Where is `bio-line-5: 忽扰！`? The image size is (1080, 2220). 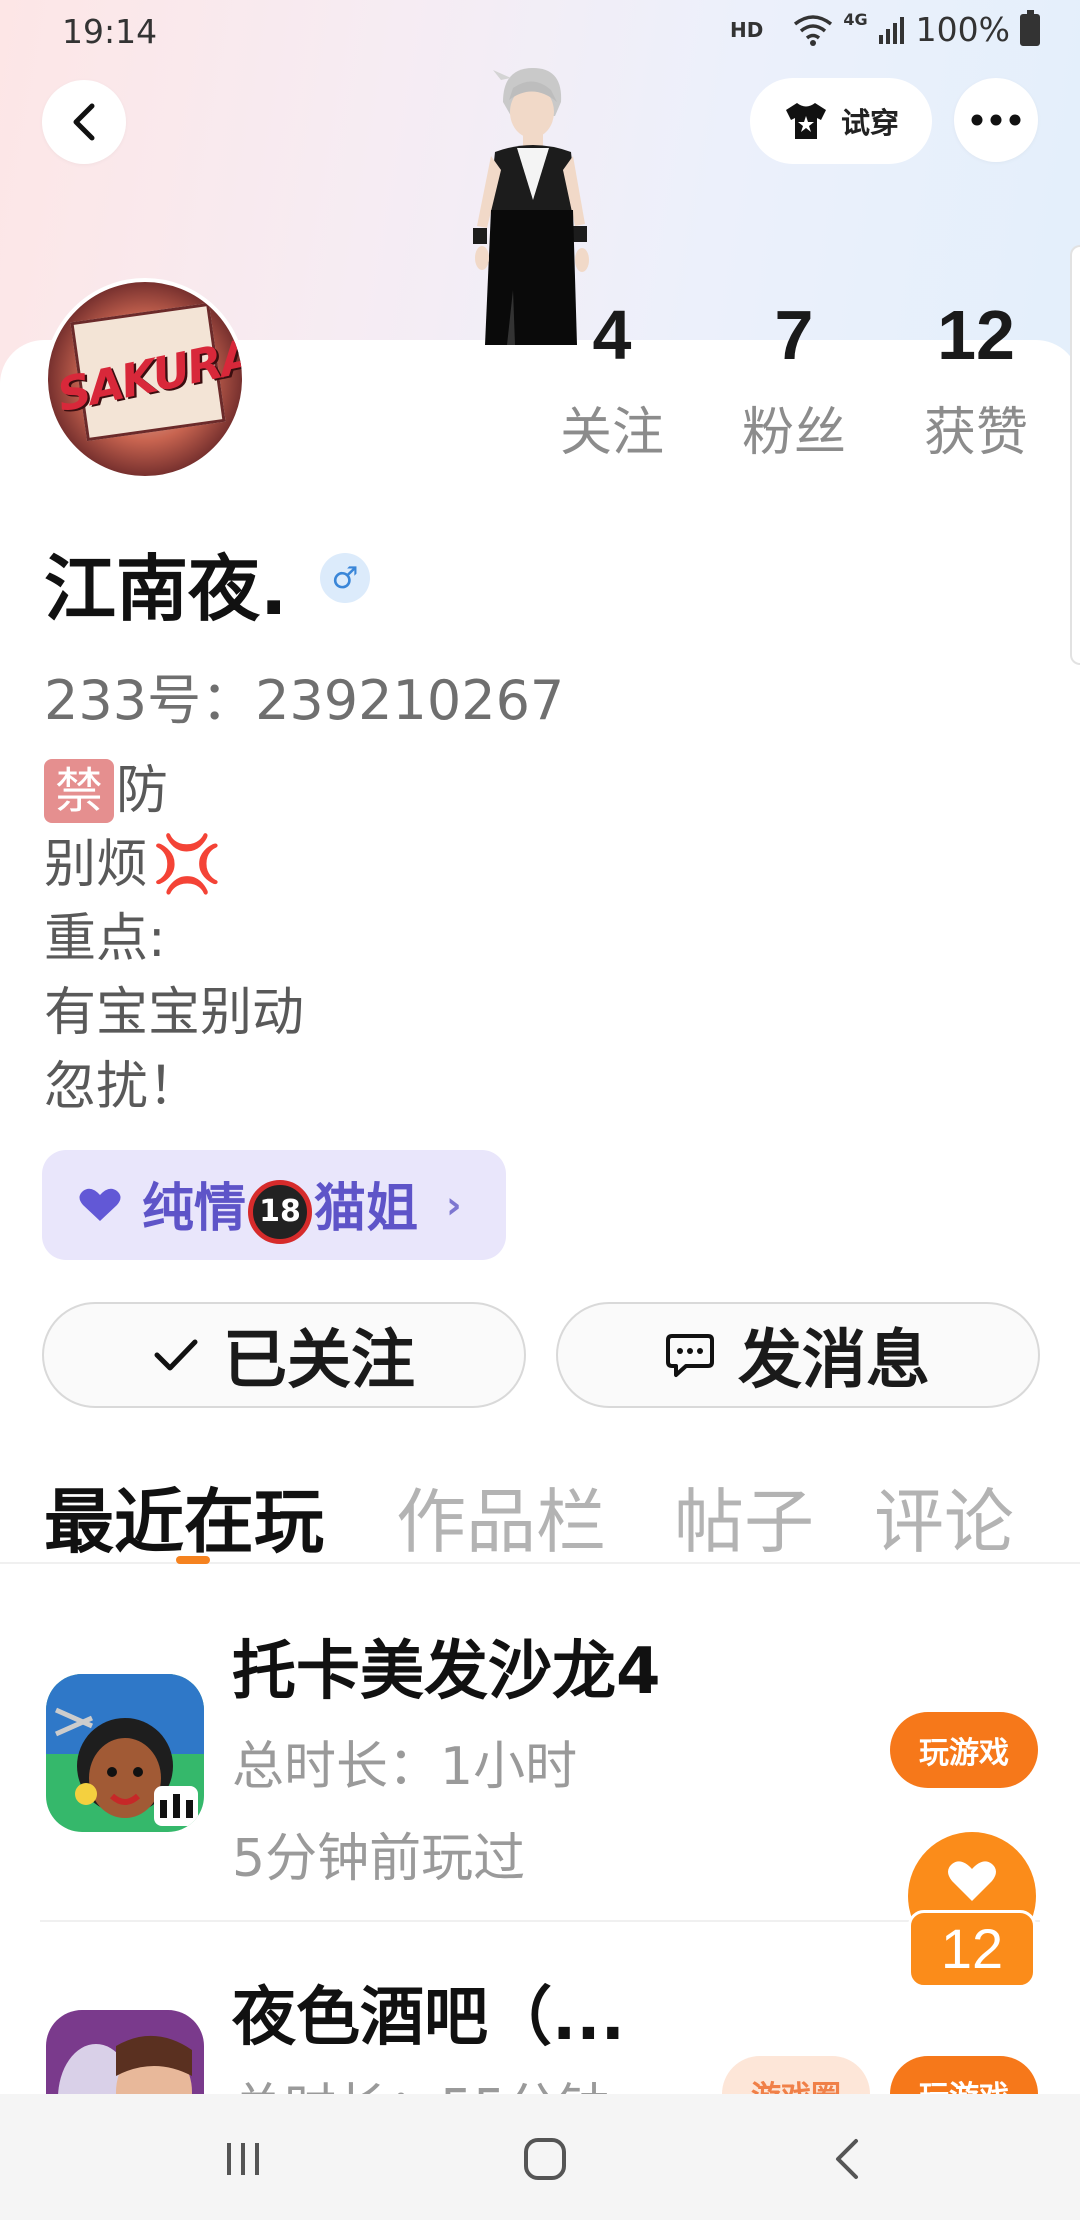
bio-line-5: 忽扰！ is located at coordinates (122, 1087).